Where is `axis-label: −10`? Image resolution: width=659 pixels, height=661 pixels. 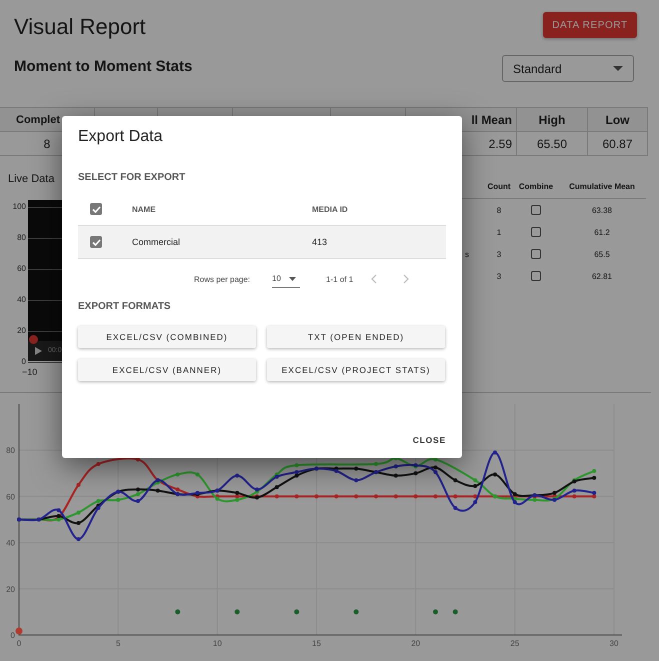 axis-label: −10 is located at coordinates (30, 372).